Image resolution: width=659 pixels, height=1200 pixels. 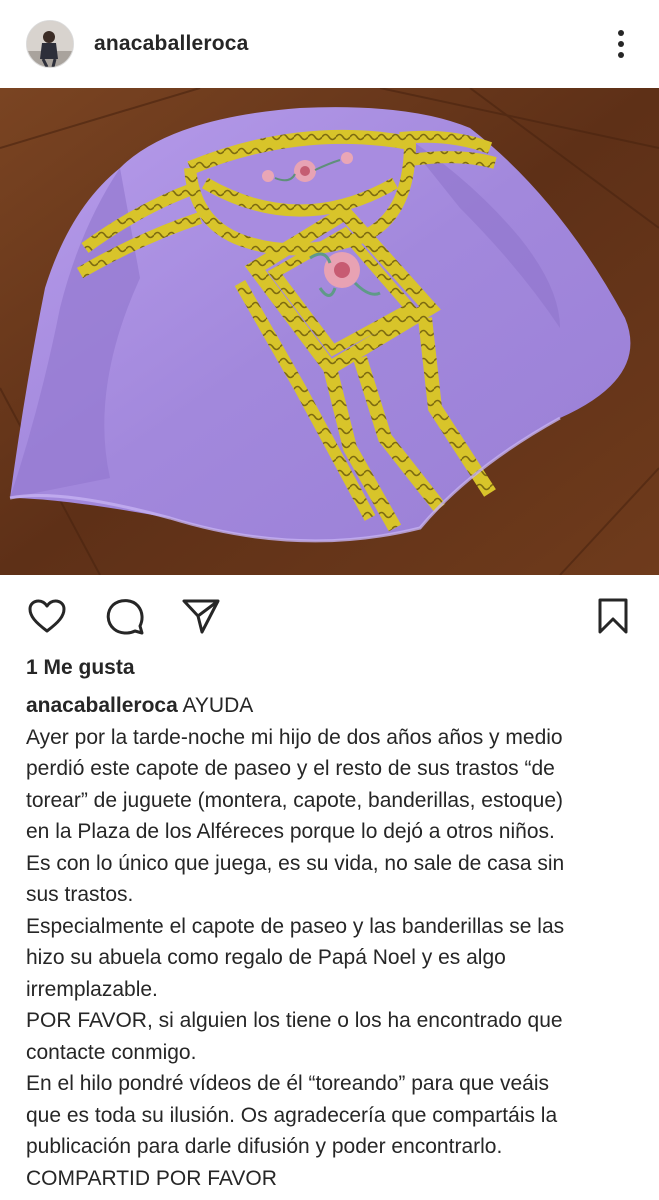 I want to click on comment-button, so click(x=125, y=616).